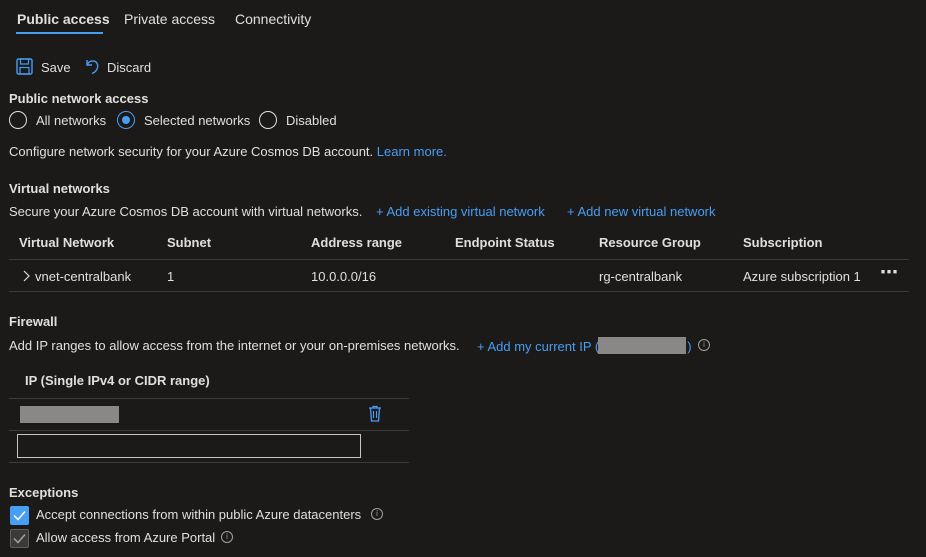  What do you see at coordinates (63, 19) in the screenshot?
I see `tab-public-access: Public access` at bounding box center [63, 19].